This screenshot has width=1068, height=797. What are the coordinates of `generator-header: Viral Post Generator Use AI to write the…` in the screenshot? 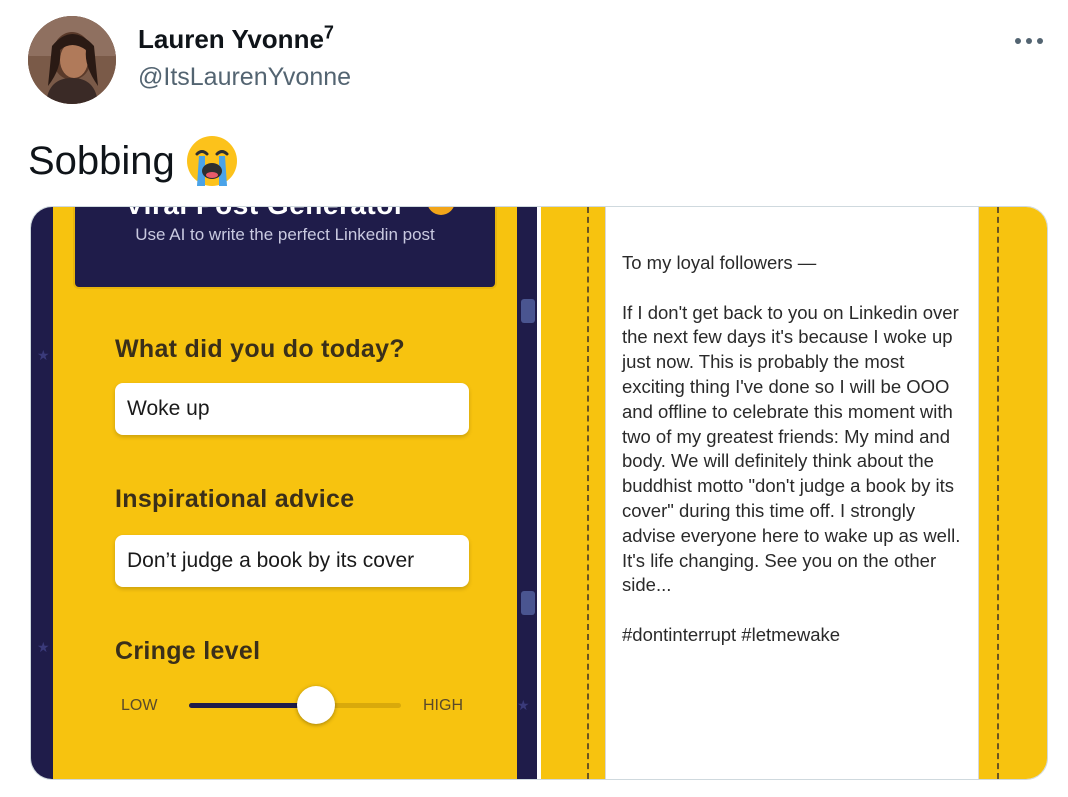 It's located at (285, 248).